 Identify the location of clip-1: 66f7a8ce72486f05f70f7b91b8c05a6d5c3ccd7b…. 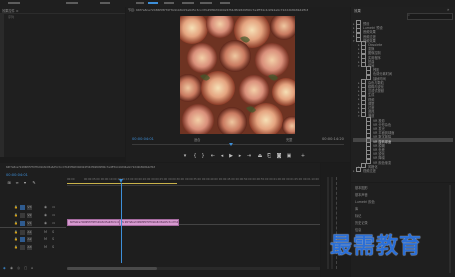
(94, 222).